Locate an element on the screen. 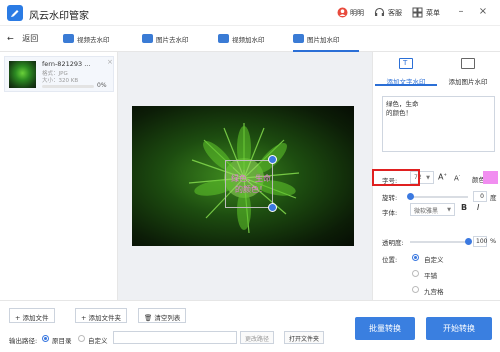 Image resolution: width=500 pixels, height=352 pixels. tab-label: 视频加水印 is located at coordinates (248, 40).